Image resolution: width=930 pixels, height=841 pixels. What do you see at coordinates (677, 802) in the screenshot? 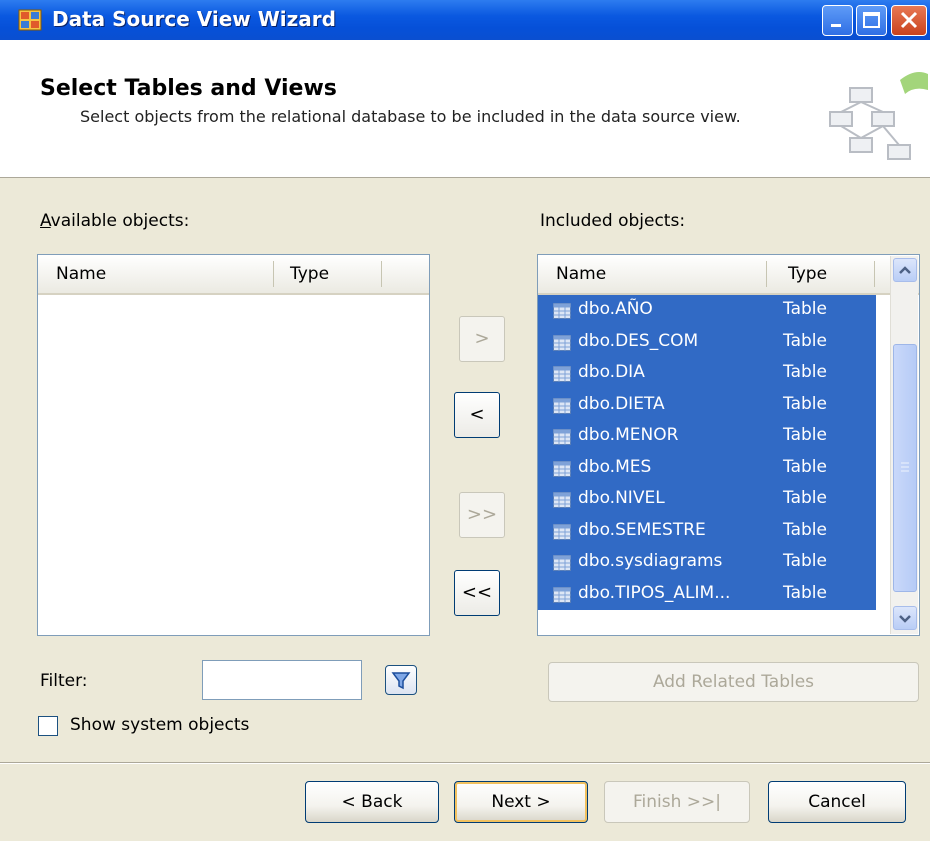
I see `finish-button: Finish >>|` at bounding box center [677, 802].